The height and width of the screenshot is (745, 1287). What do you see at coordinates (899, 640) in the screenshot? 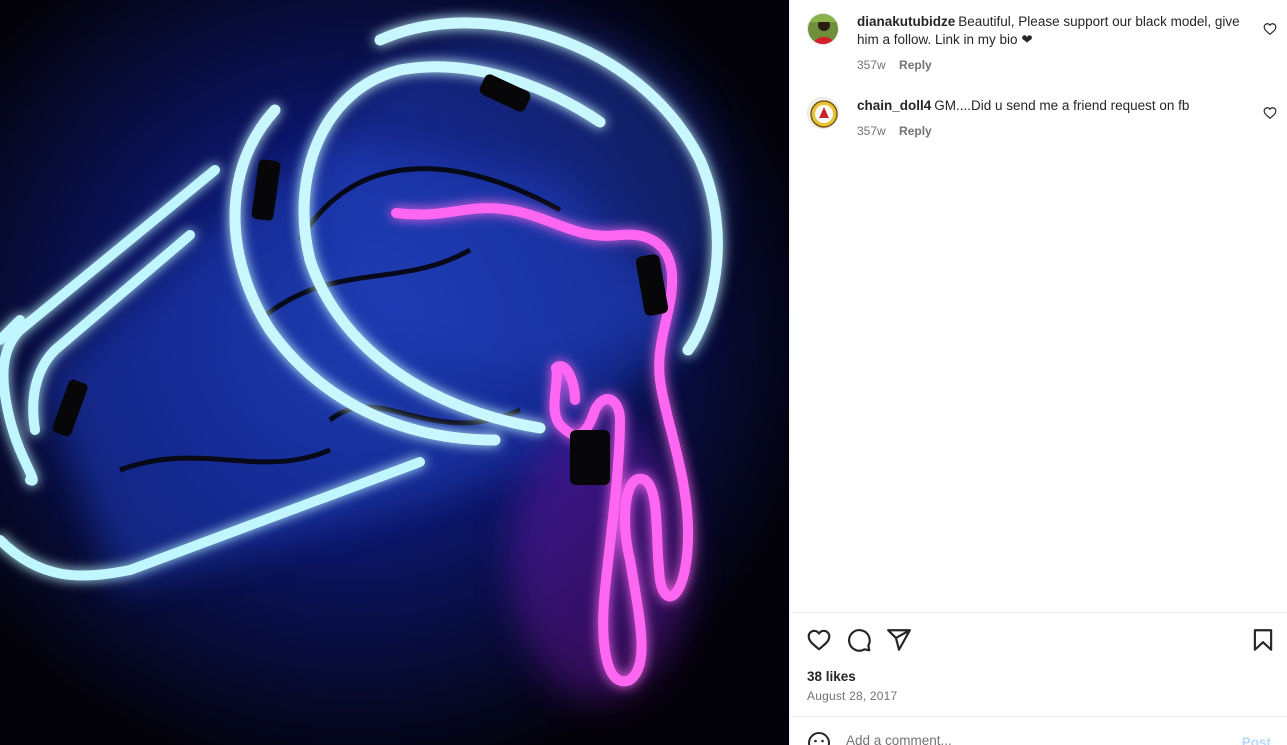
I see `share-icon` at bounding box center [899, 640].